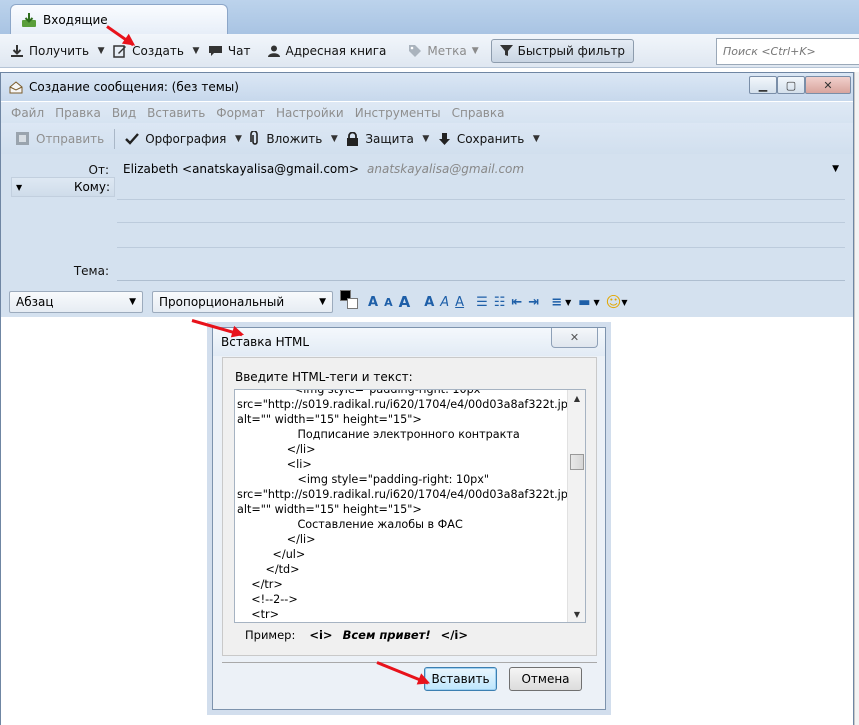 The image size is (859, 725). I want to click on textarea-scrollbar: ▲ ▼, so click(576, 506).